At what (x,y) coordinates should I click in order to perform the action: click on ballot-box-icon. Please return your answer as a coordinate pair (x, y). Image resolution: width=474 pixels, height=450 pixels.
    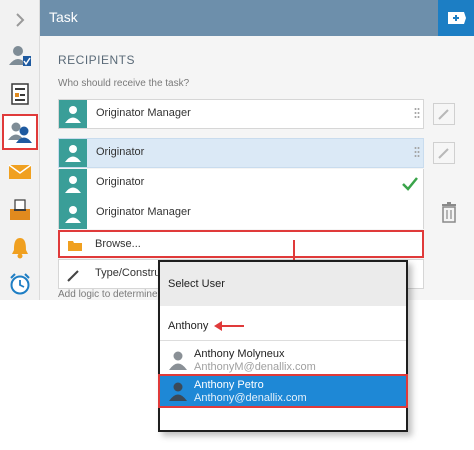
    Looking at the image, I should click on (20, 210).